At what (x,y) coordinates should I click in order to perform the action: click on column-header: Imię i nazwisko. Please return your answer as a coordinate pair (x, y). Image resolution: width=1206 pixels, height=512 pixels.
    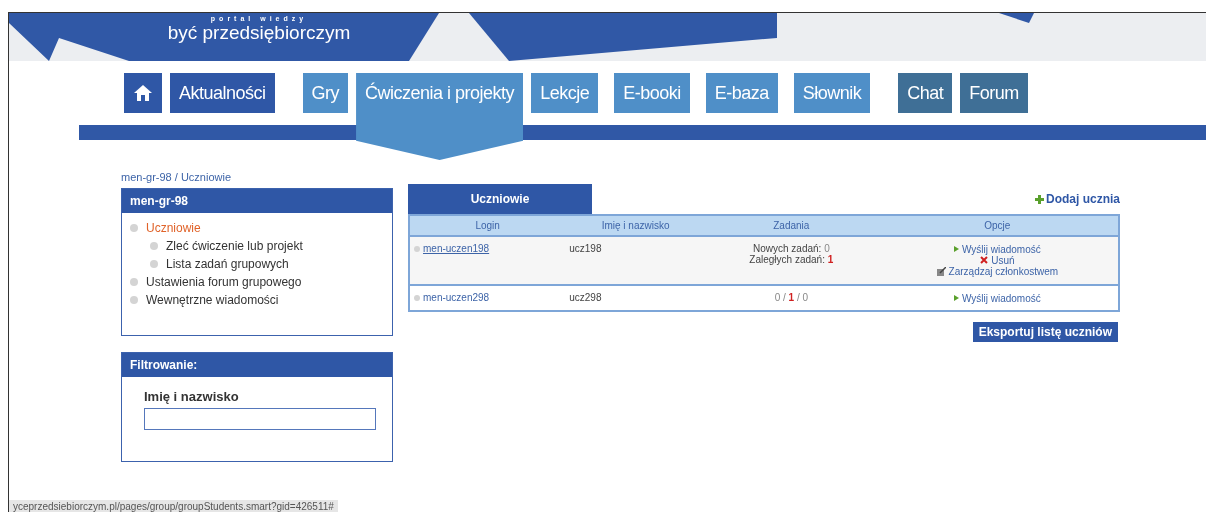
    Looking at the image, I should click on (635, 225).